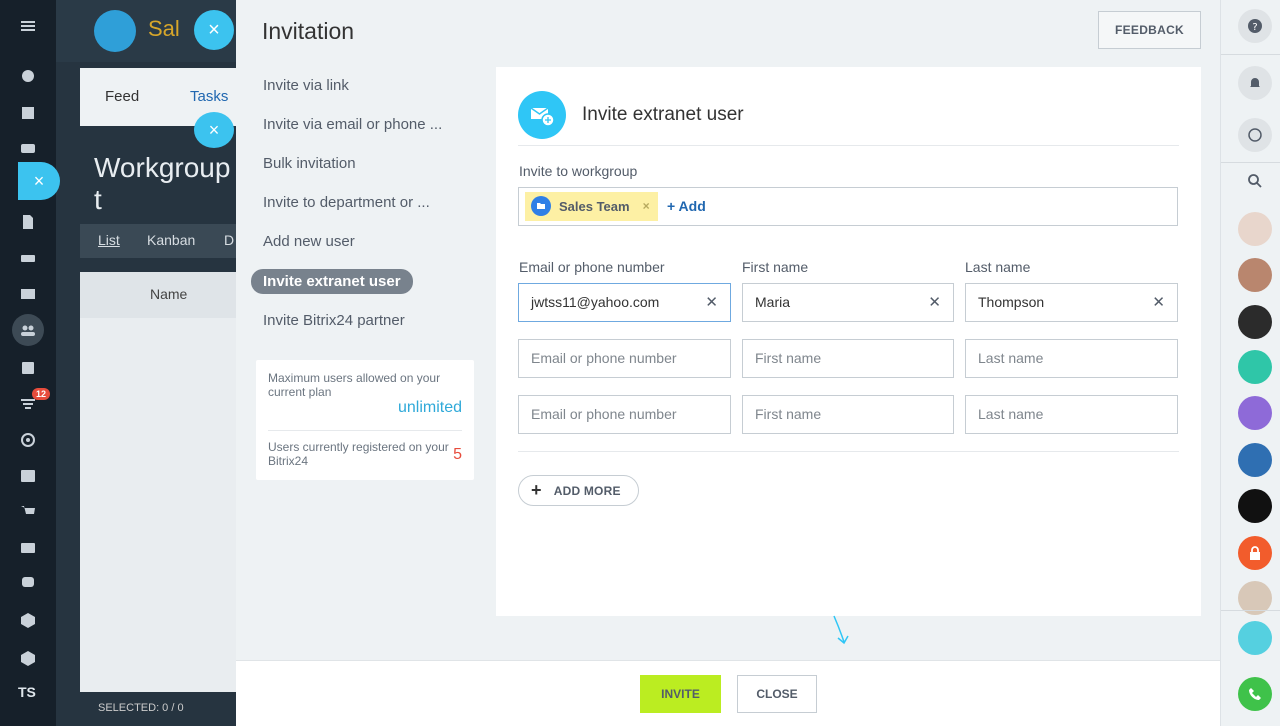 Image resolution: width=1280 pixels, height=726 pixels. Describe the element at coordinates (28, 76) in the screenshot. I see `activity-stream-icon` at that location.